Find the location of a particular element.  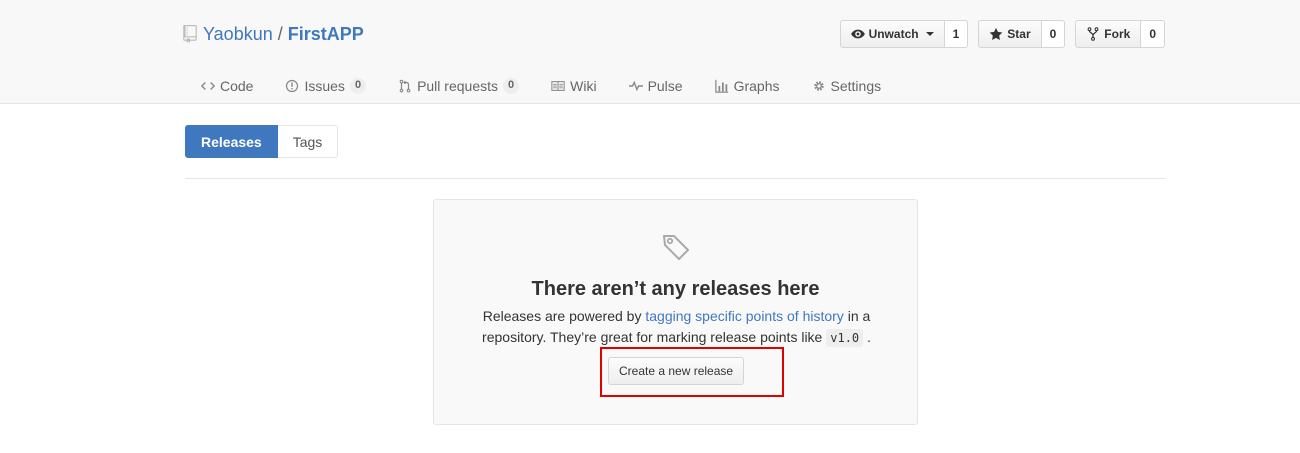

version-code: v1.0 is located at coordinates (845, 338).